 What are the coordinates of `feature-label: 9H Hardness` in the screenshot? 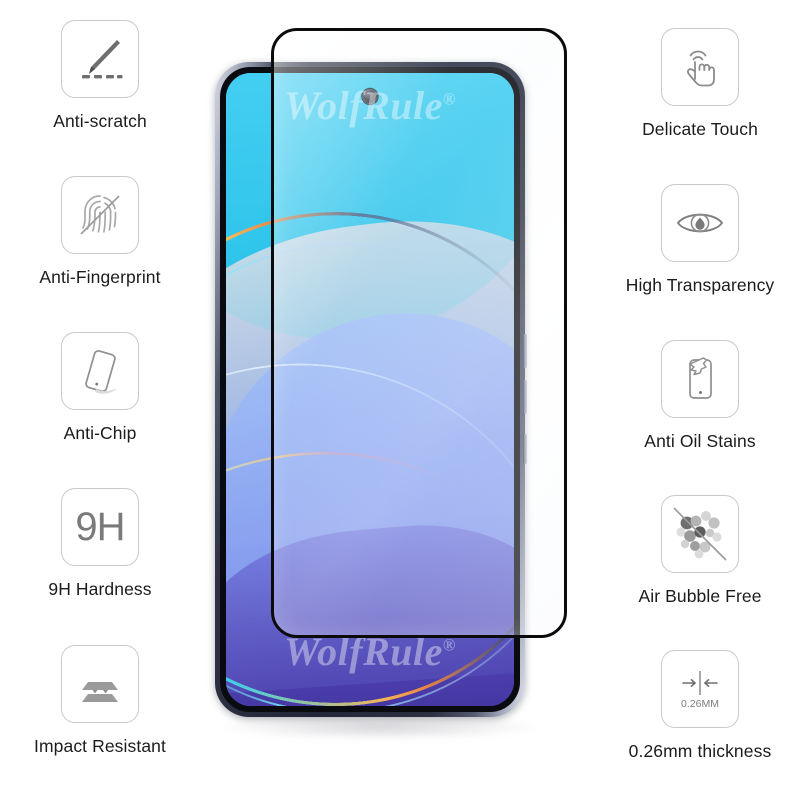 It's located at (100, 589).